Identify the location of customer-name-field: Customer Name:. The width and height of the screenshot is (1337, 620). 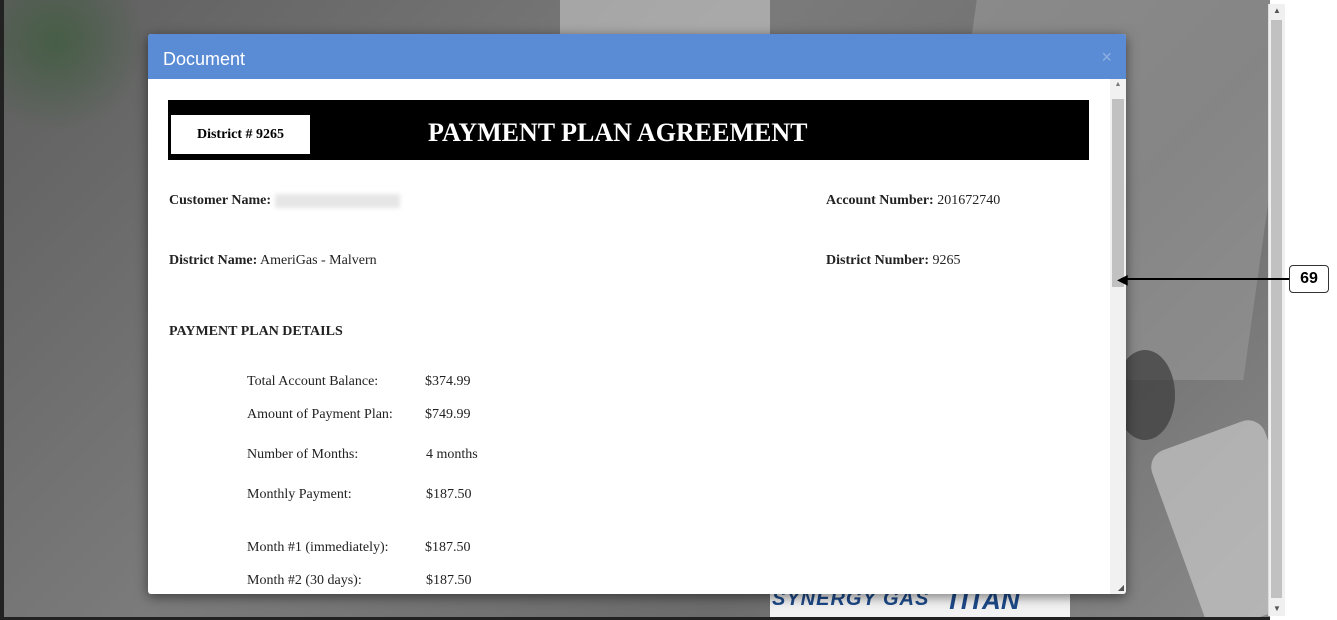
(284, 201).